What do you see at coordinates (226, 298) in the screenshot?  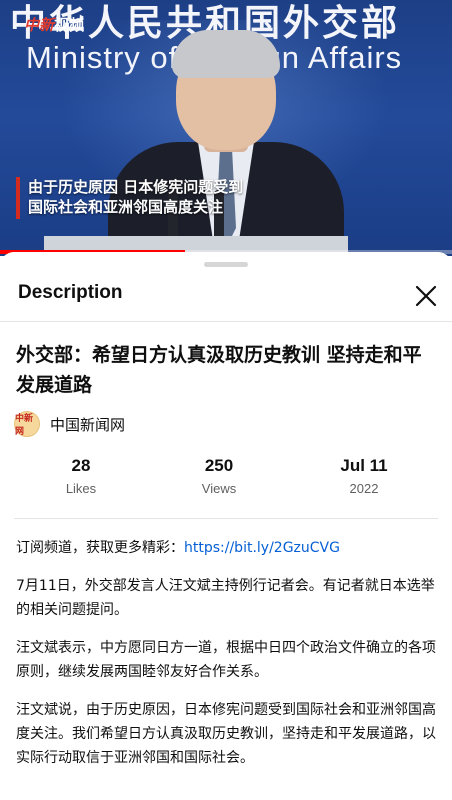 I see `sheet-header: Description` at bounding box center [226, 298].